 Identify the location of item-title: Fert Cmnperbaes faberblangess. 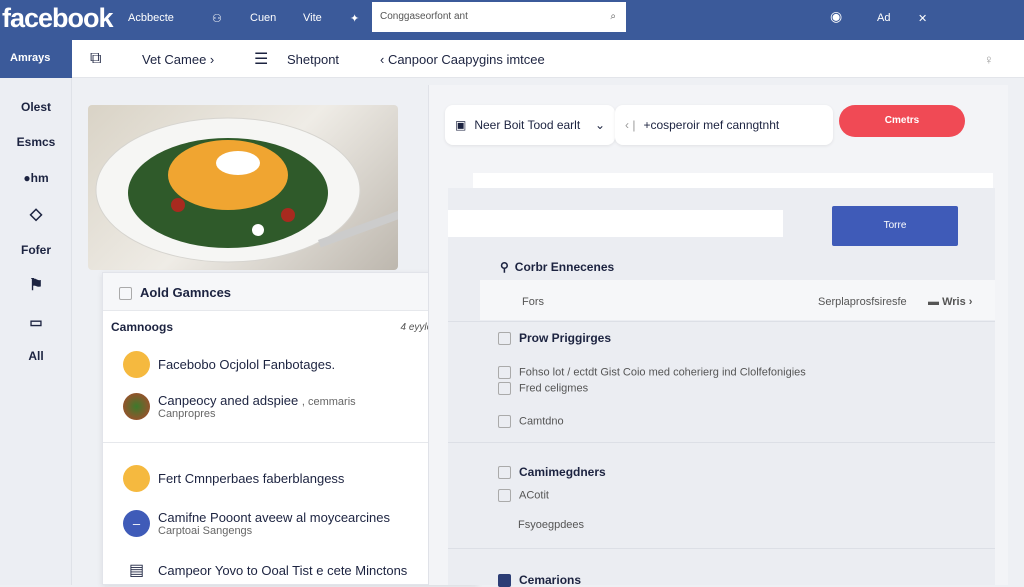
(251, 478).